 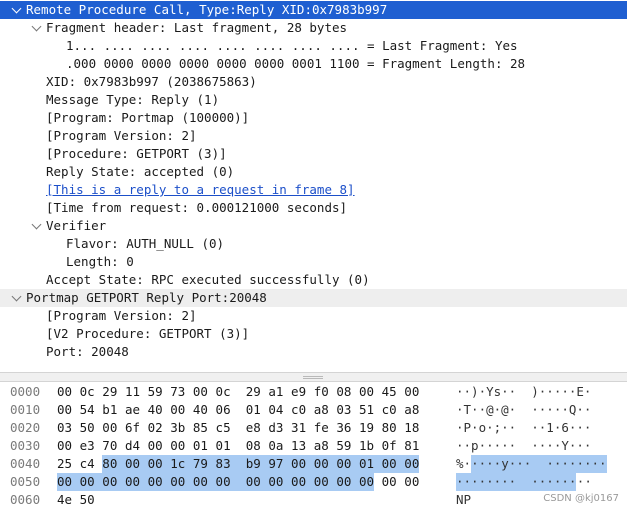 What do you see at coordinates (313, 244) in the screenshot?
I see `tree-row-flavor: Flavor: AUTH_NULL (0)` at bounding box center [313, 244].